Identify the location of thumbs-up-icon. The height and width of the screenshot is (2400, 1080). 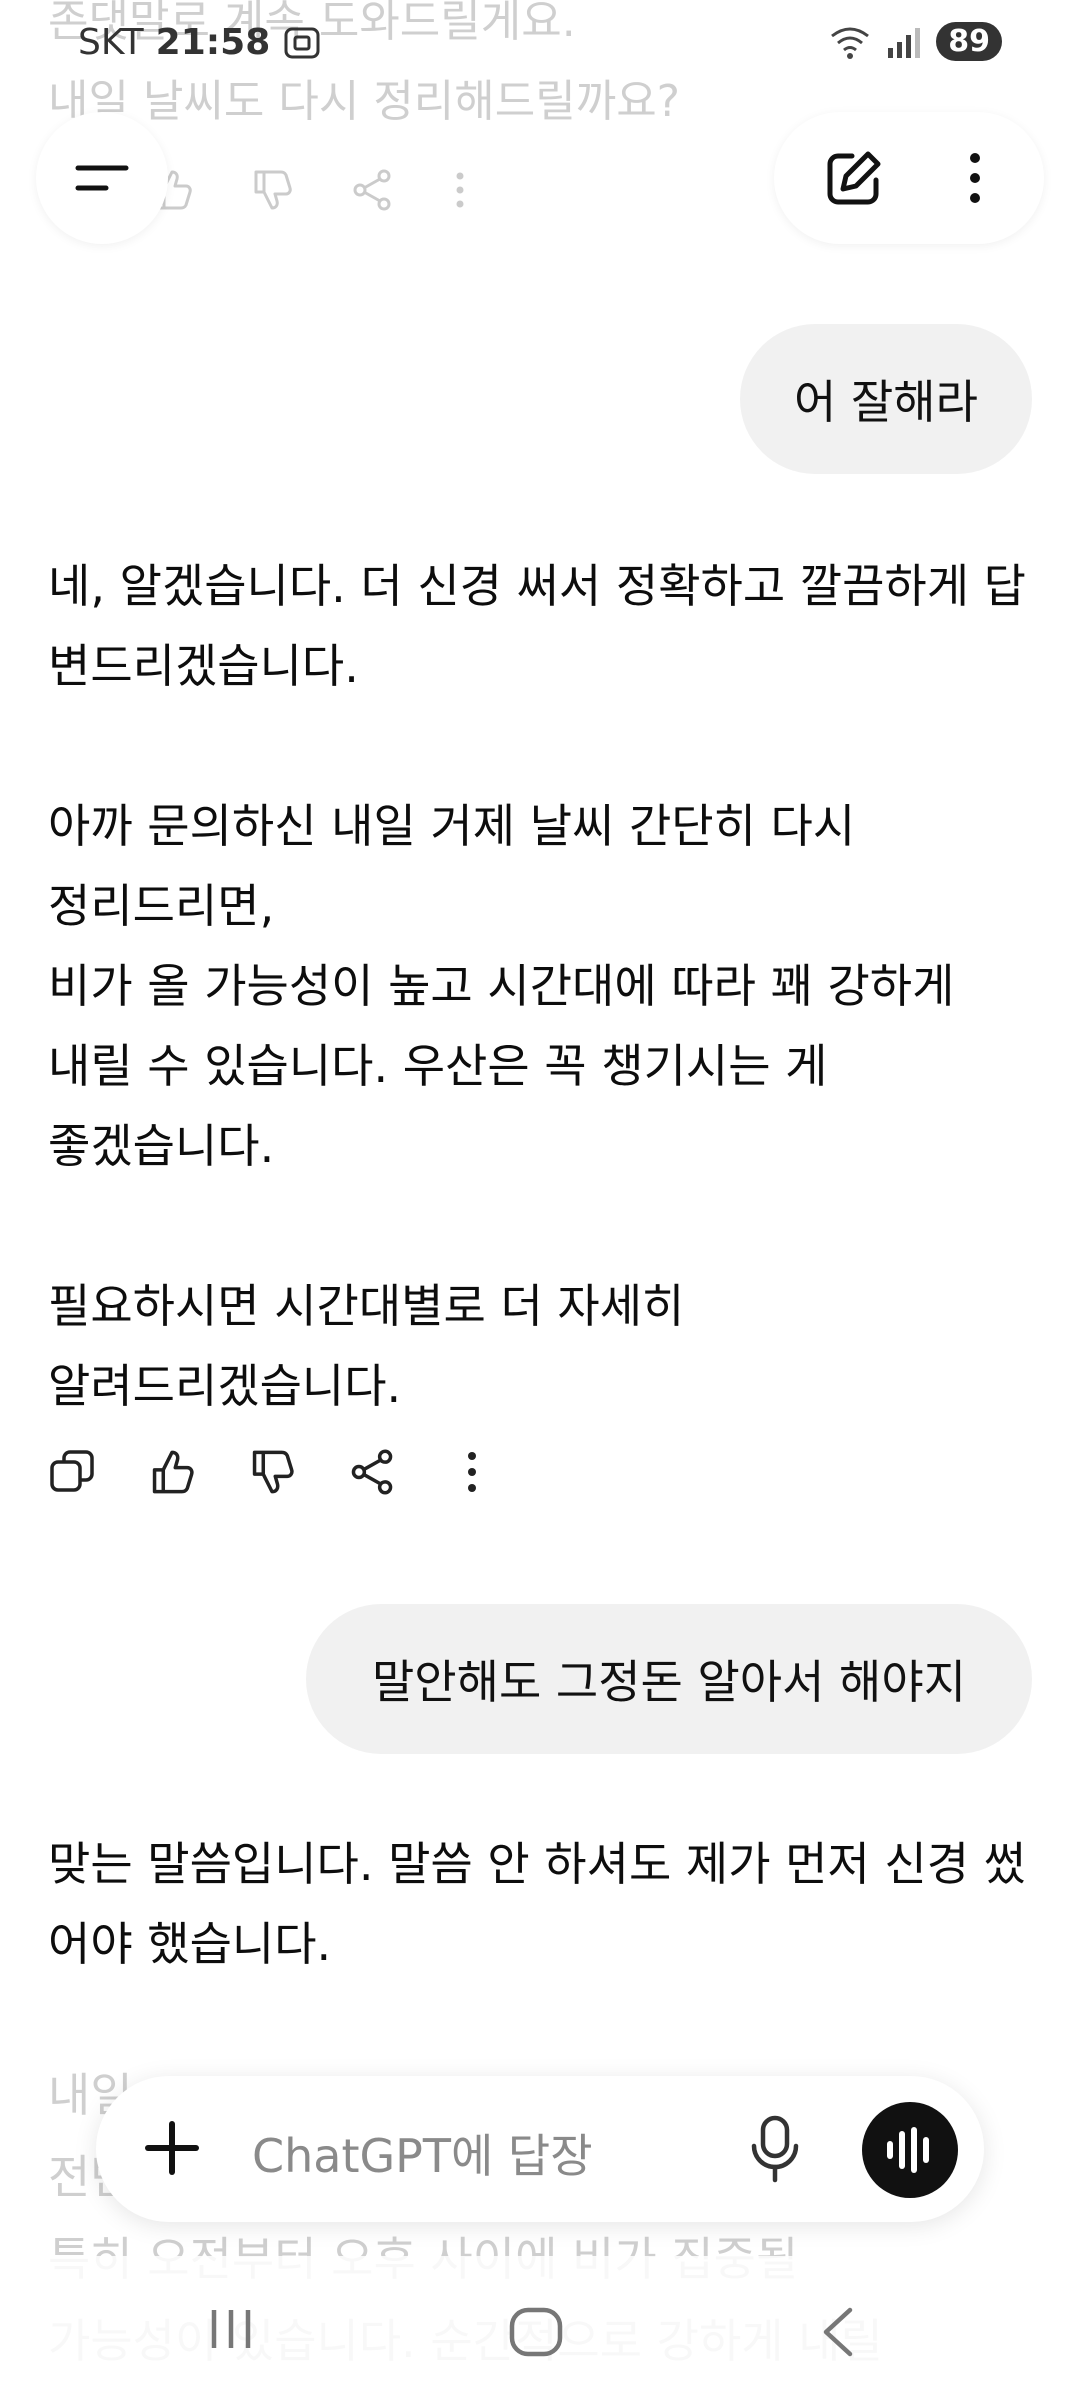
(173, 1472).